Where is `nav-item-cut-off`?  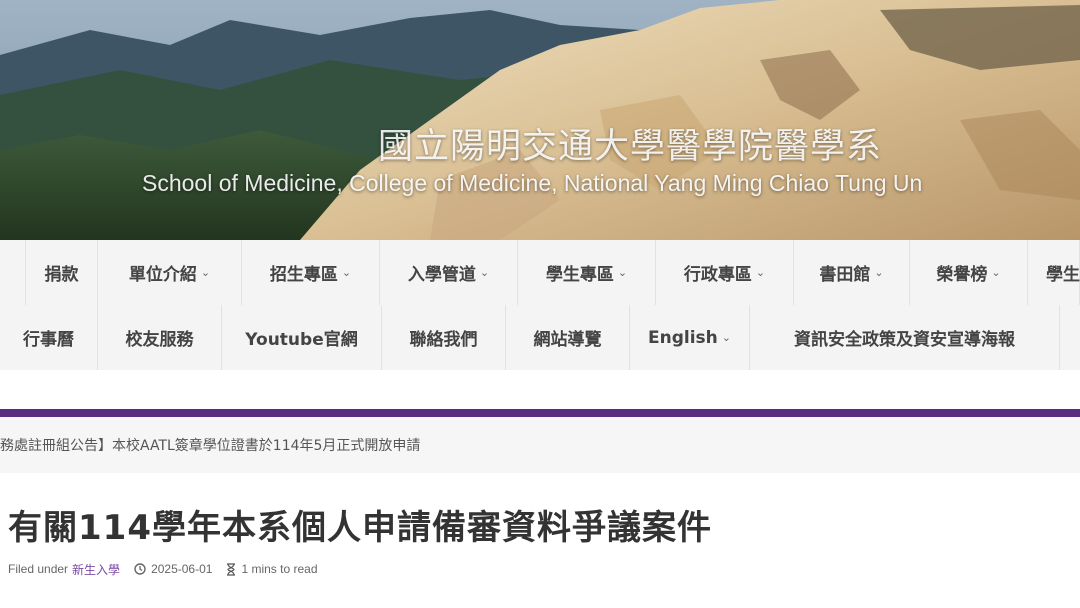
nav-item-cut-off is located at coordinates (13, 272).